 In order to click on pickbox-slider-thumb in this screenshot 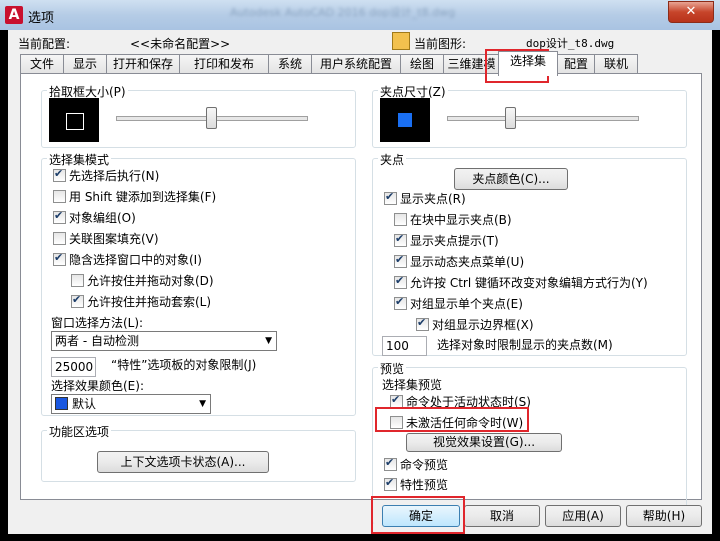, I will do `click(211, 118)`.